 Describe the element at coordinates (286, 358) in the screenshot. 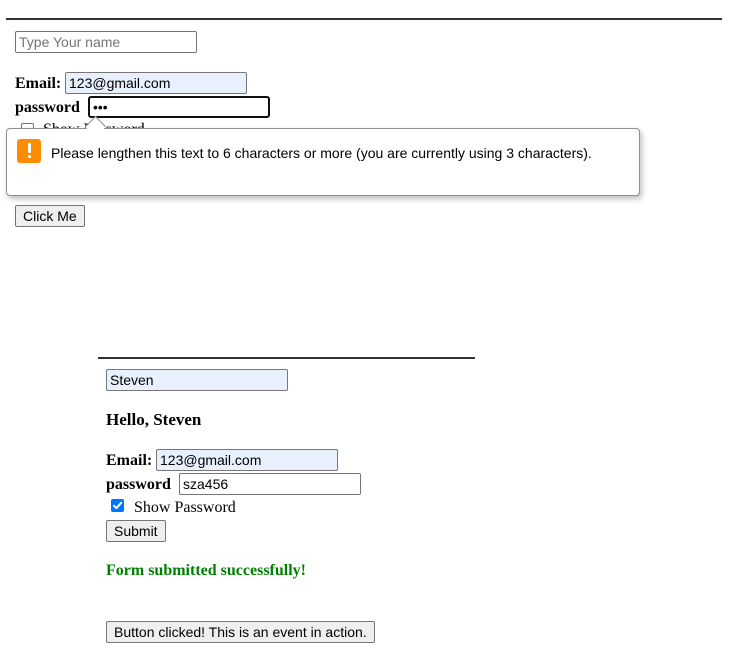

I see `bottom-divider` at that location.